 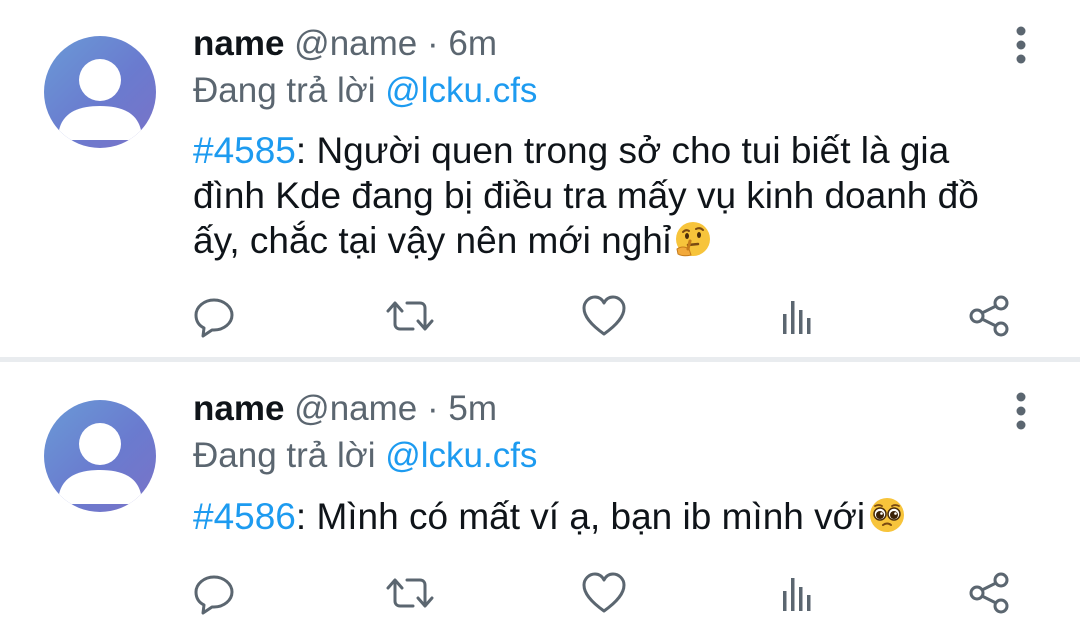 I want to click on tweet-header: name @name · 5m, so click(x=345, y=409).